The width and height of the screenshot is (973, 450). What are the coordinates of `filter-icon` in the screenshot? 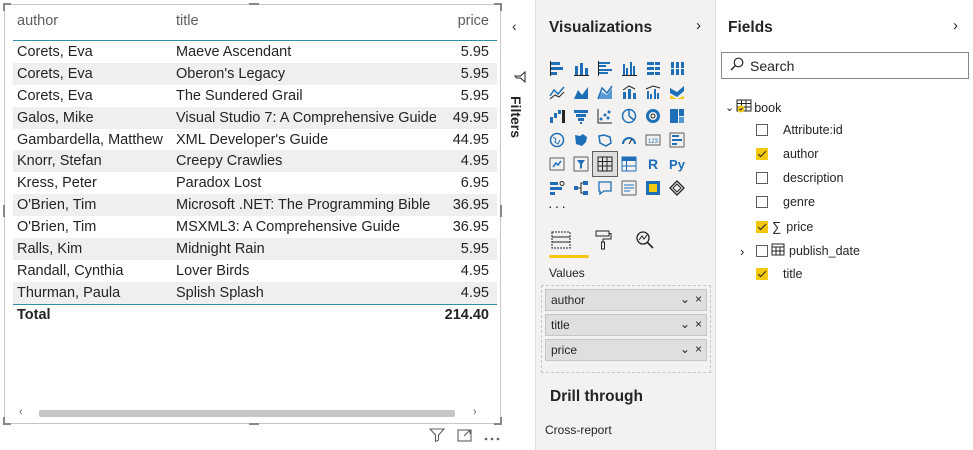 It's located at (437, 437).